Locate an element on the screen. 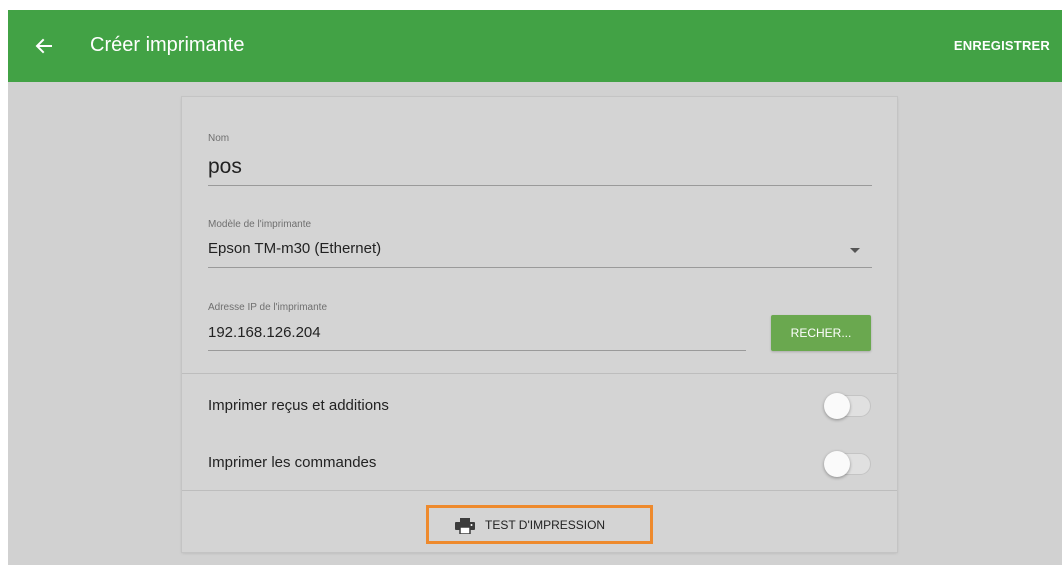 This screenshot has height=565, width=1062. ip-field-label: Adresse IP de l'imprimante is located at coordinates (267, 307).